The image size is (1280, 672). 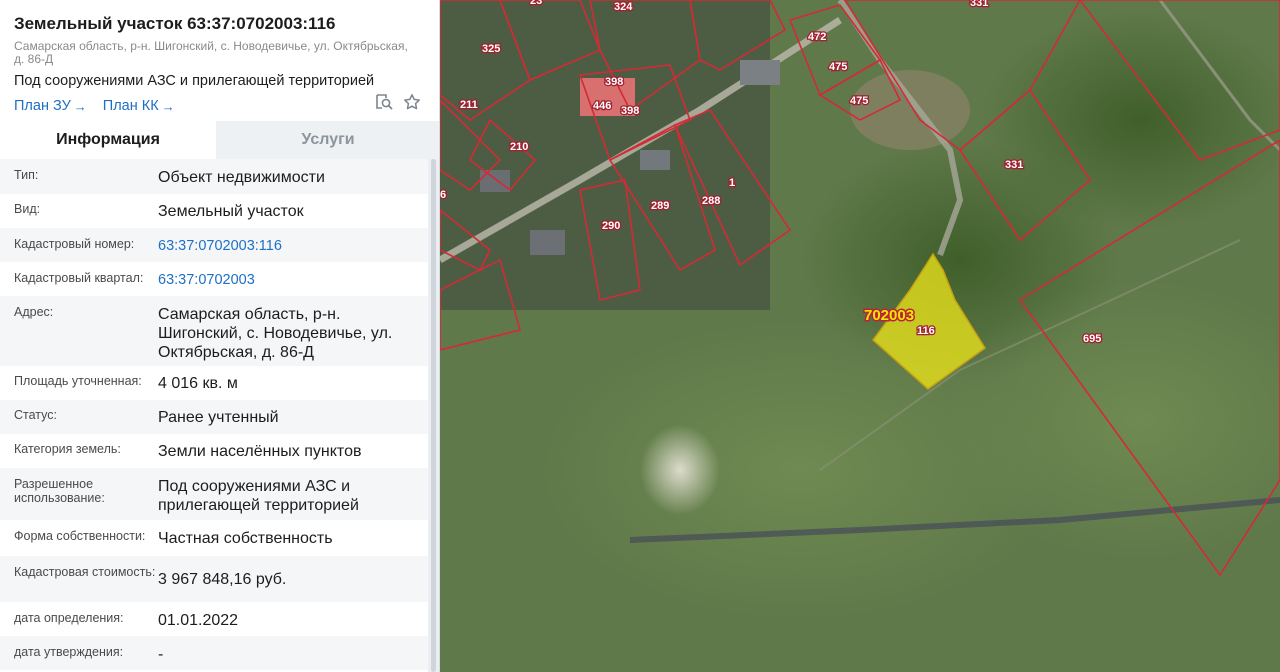 I want to click on row-value: -, so click(x=161, y=654).